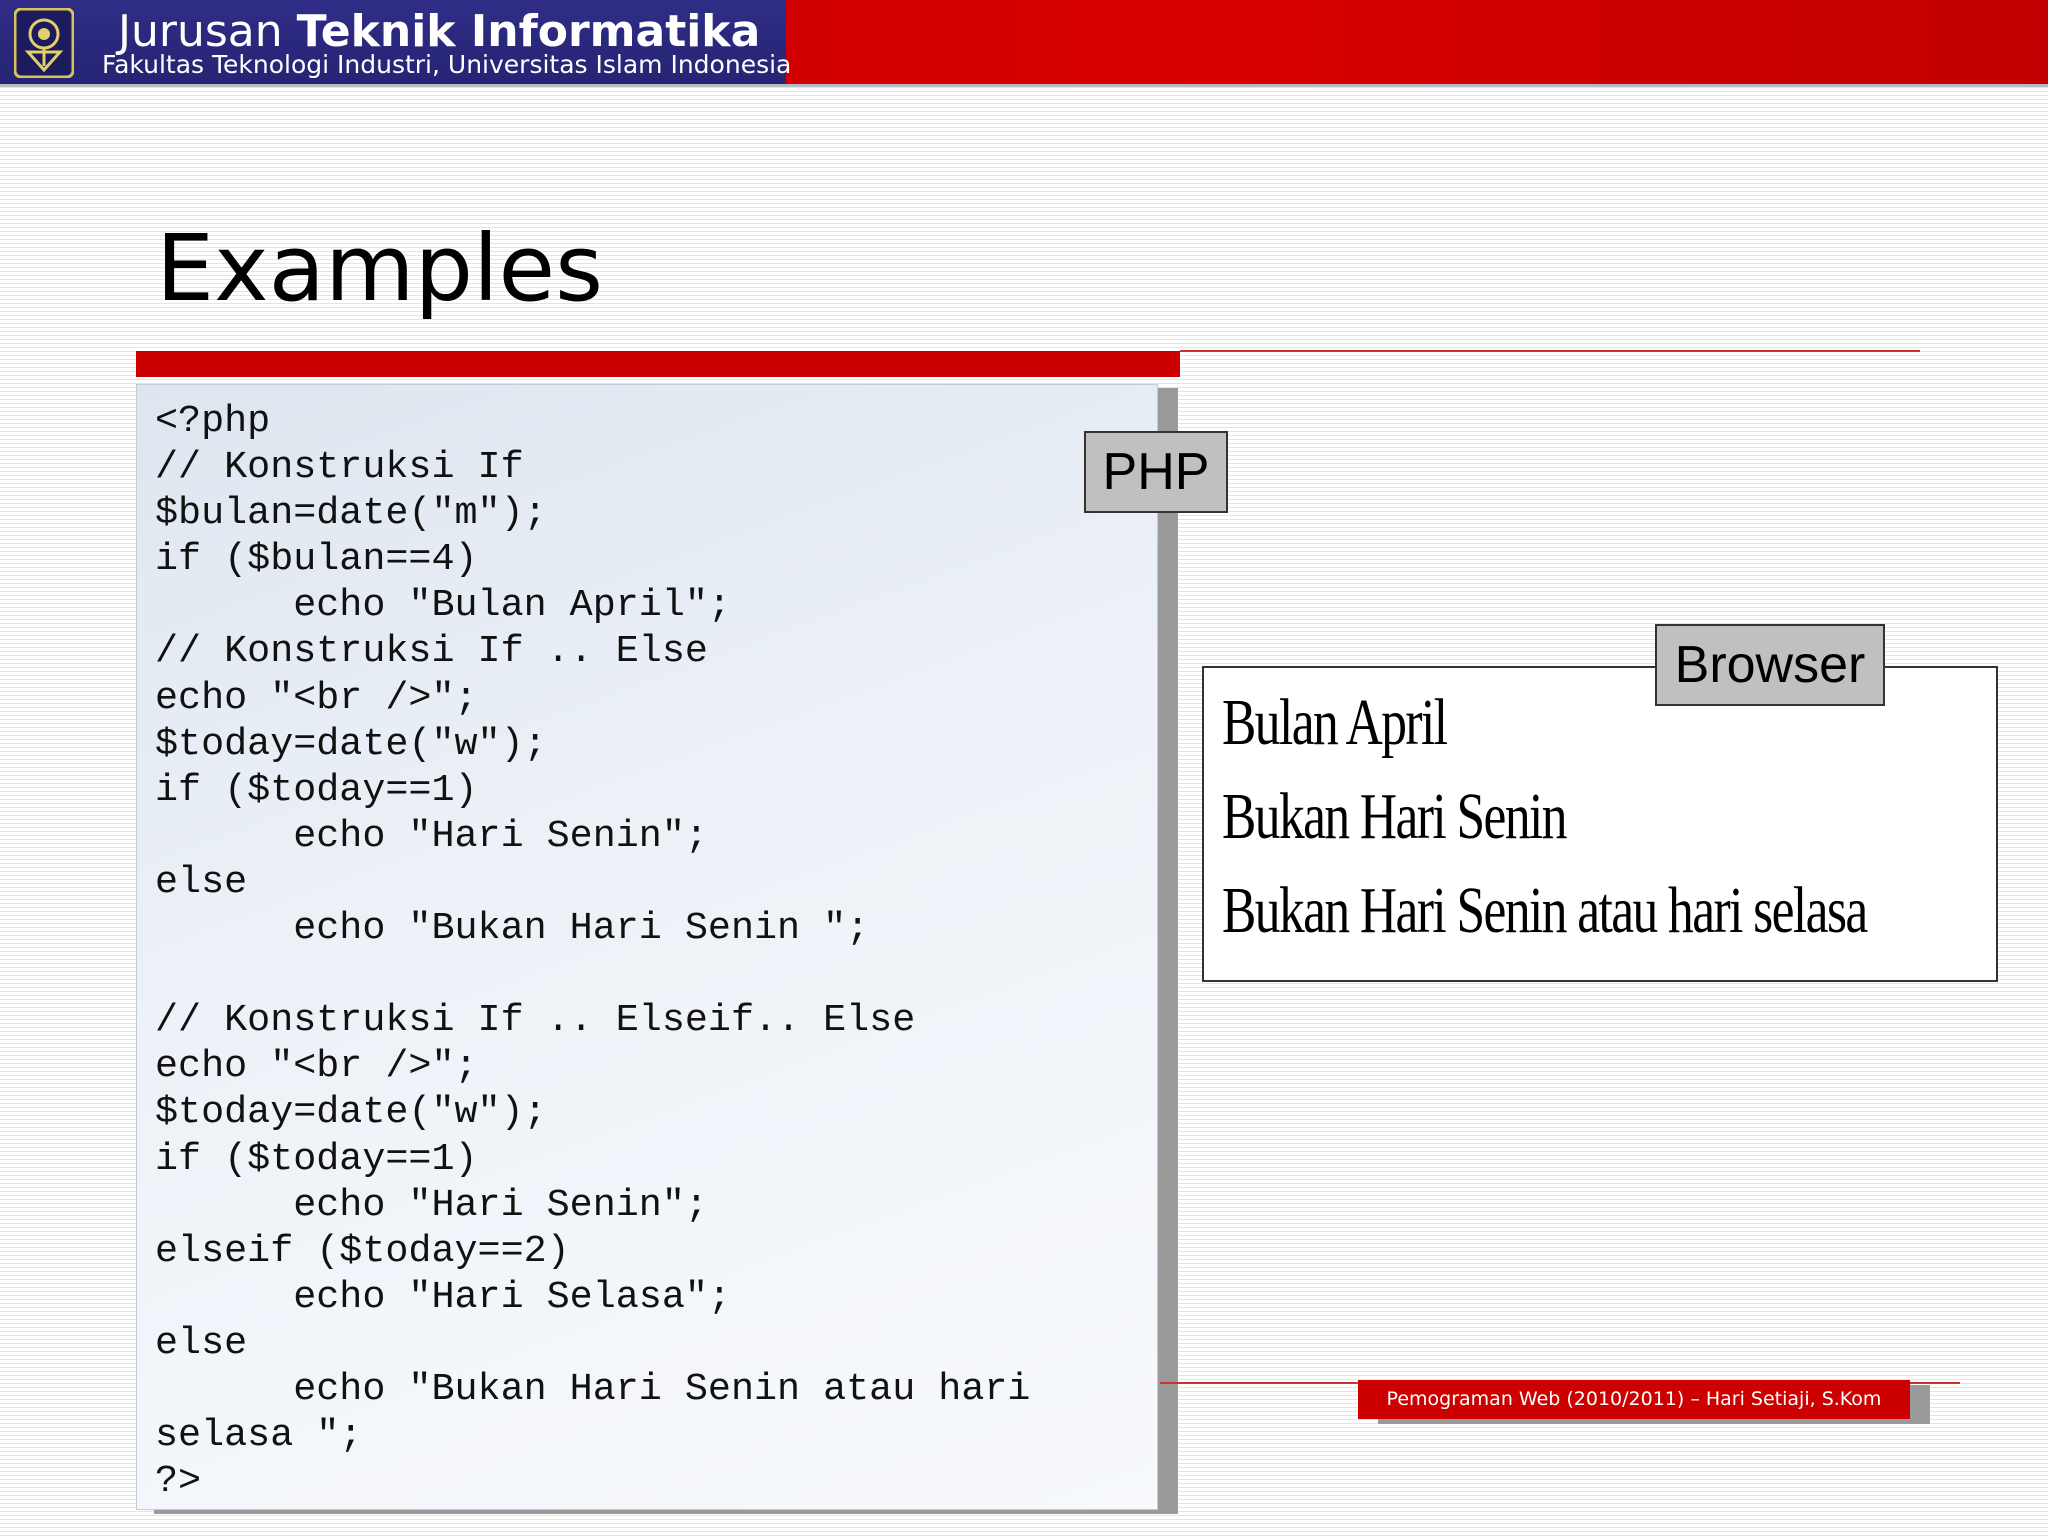  I want to click on browser-output-line: Bukan Hari Senin atau hari selasa, so click(1545, 910).